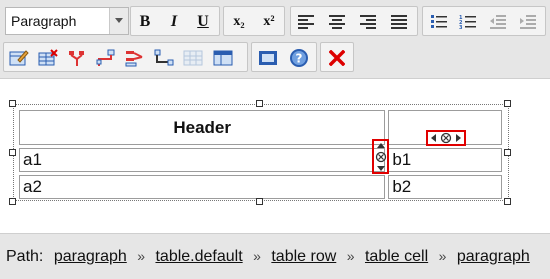 The image size is (550, 279). What do you see at coordinates (445, 160) in the screenshot?
I see `table-cell: b1` at bounding box center [445, 160].